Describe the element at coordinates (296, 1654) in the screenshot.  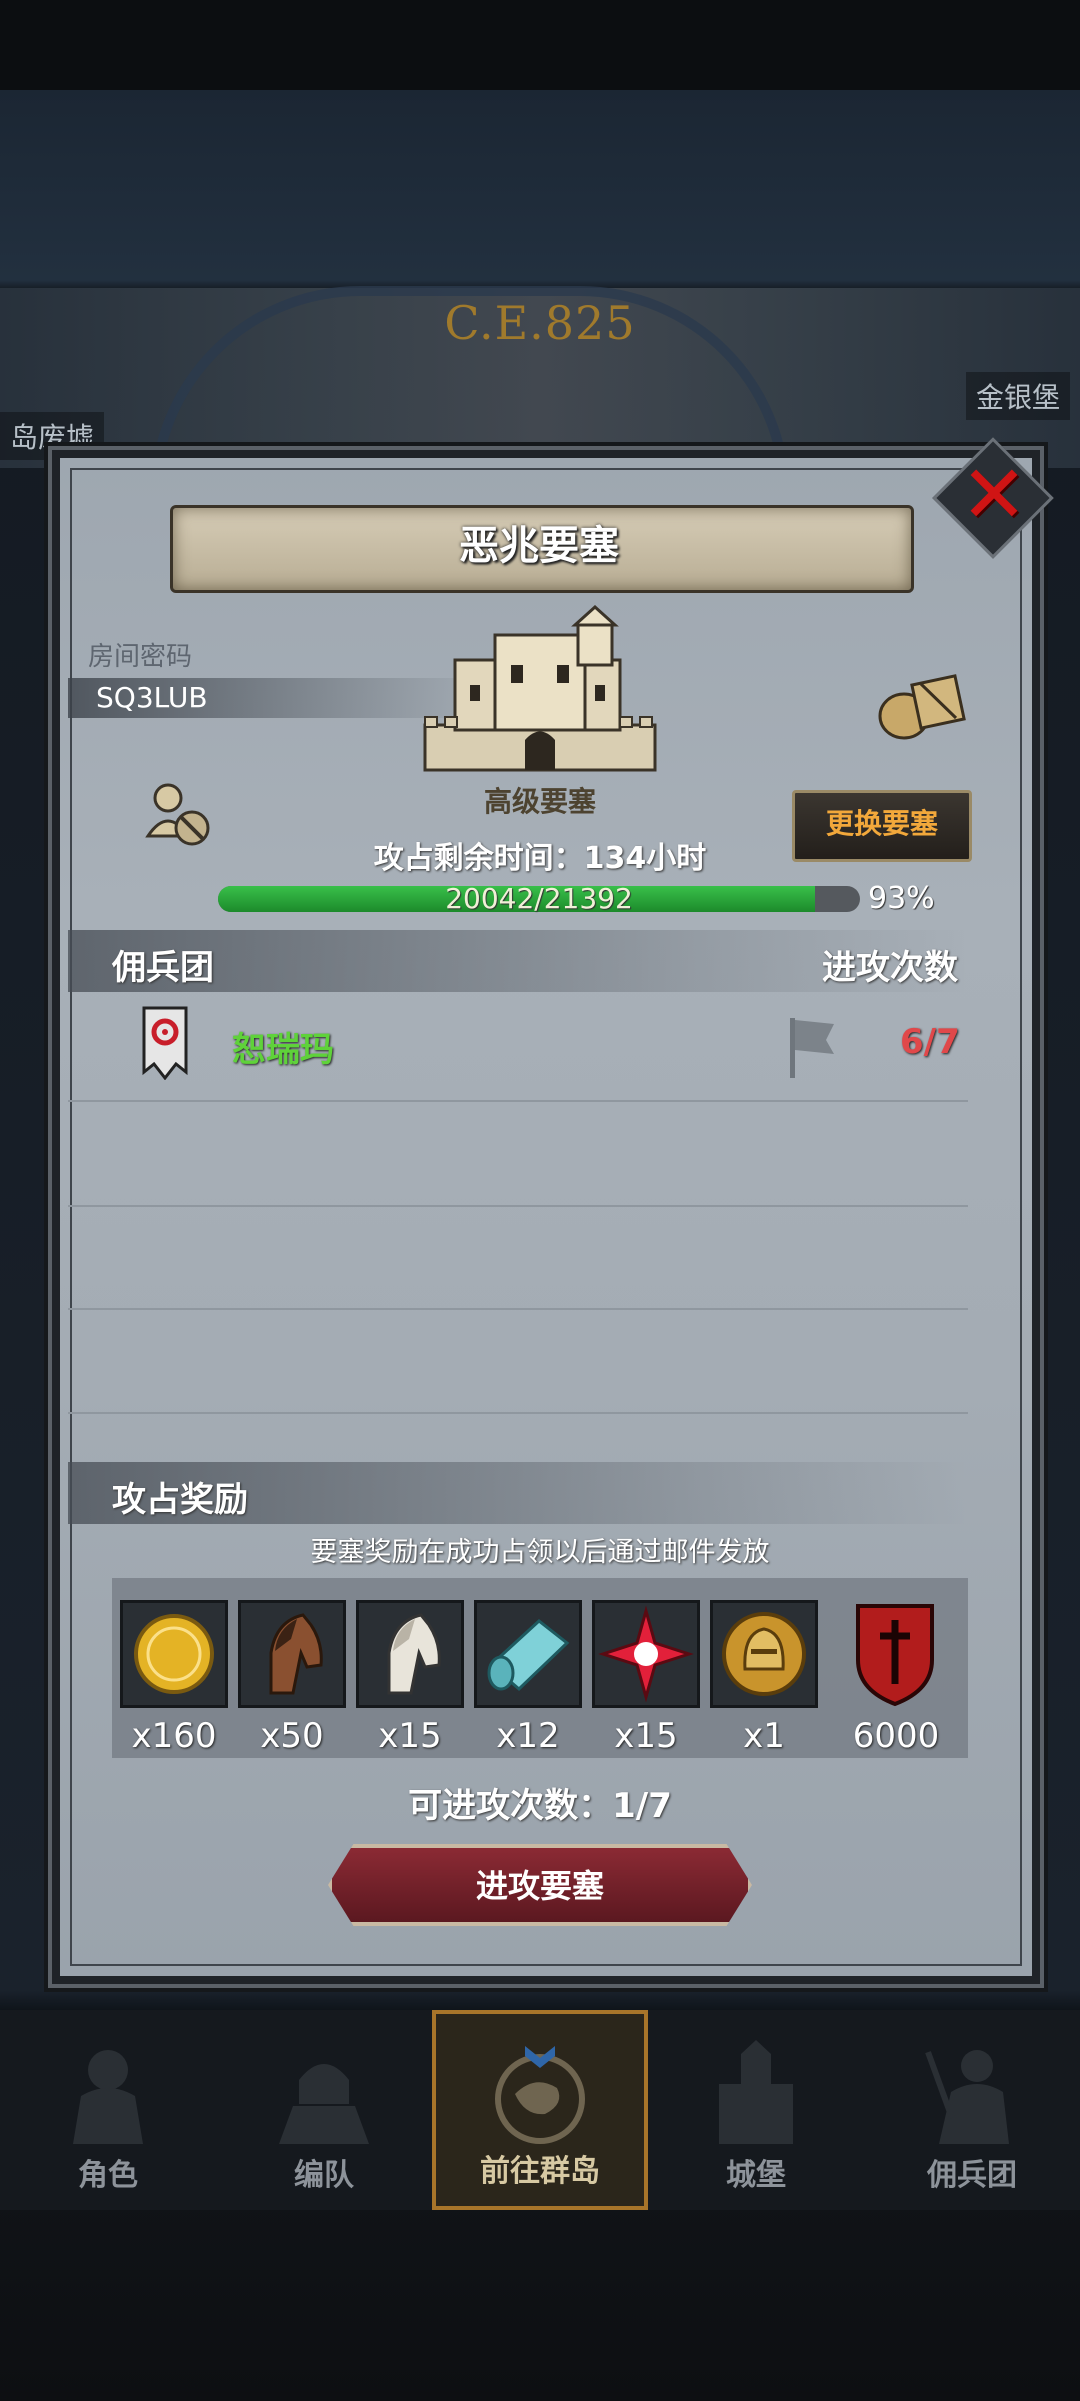
I see `brown-horse-icon` at that location.